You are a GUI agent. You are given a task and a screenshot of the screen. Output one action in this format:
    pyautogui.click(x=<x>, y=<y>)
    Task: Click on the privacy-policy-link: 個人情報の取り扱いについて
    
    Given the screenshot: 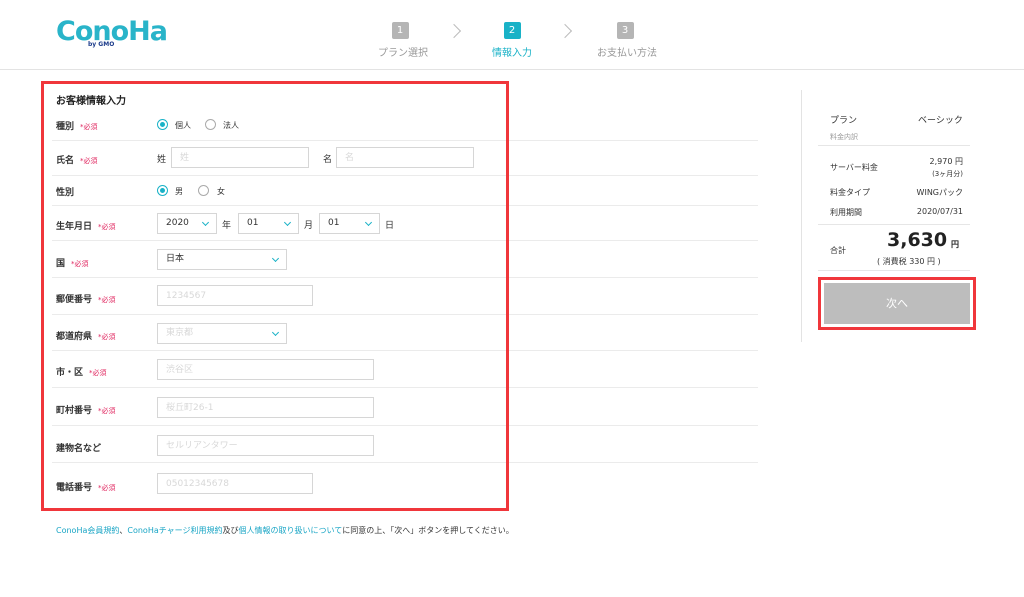 What is the action you would take?
    pyautogui.click(x=291, y=530)
    